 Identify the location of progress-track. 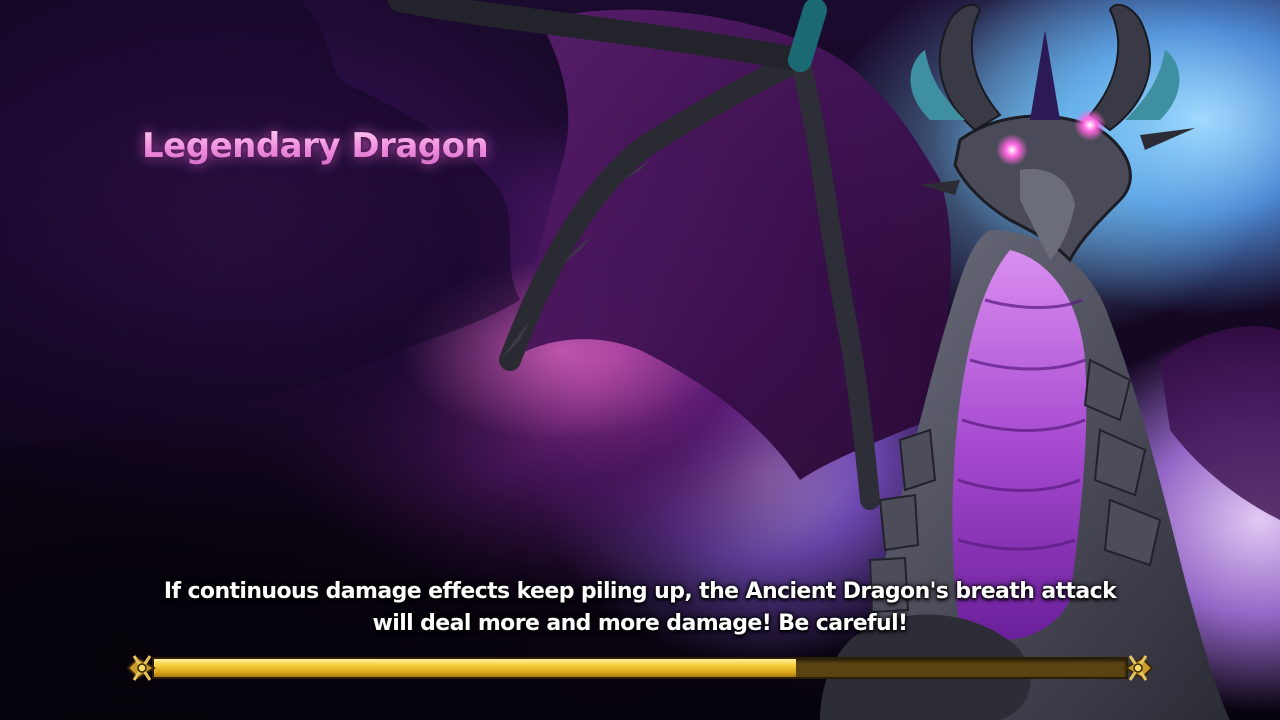
(640, 668).